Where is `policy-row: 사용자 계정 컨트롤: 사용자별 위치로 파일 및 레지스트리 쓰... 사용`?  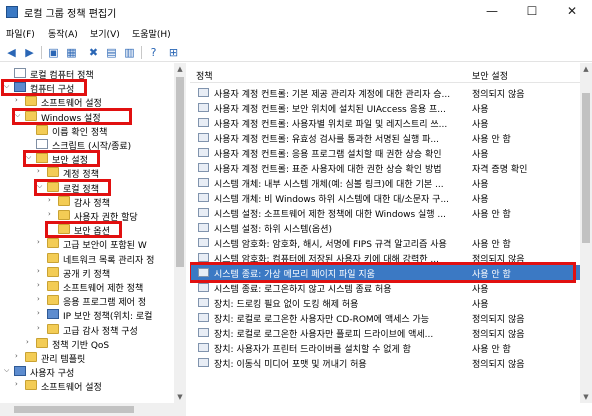
policy-row: 사용자 계정 컨트롤: 사용자별 위치로 파일 및 레지스트리 쓰... 사용 is located at coordinates (385, 122).